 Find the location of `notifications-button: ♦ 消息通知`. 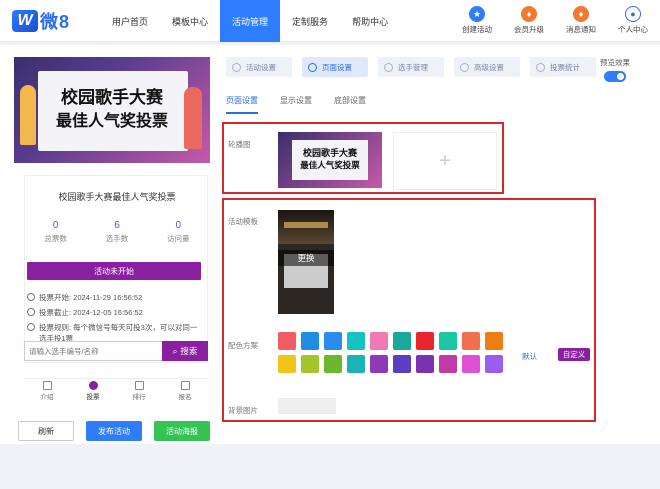

notifications-button: ♦ 消息通知 is located at coordinates (581, 20).